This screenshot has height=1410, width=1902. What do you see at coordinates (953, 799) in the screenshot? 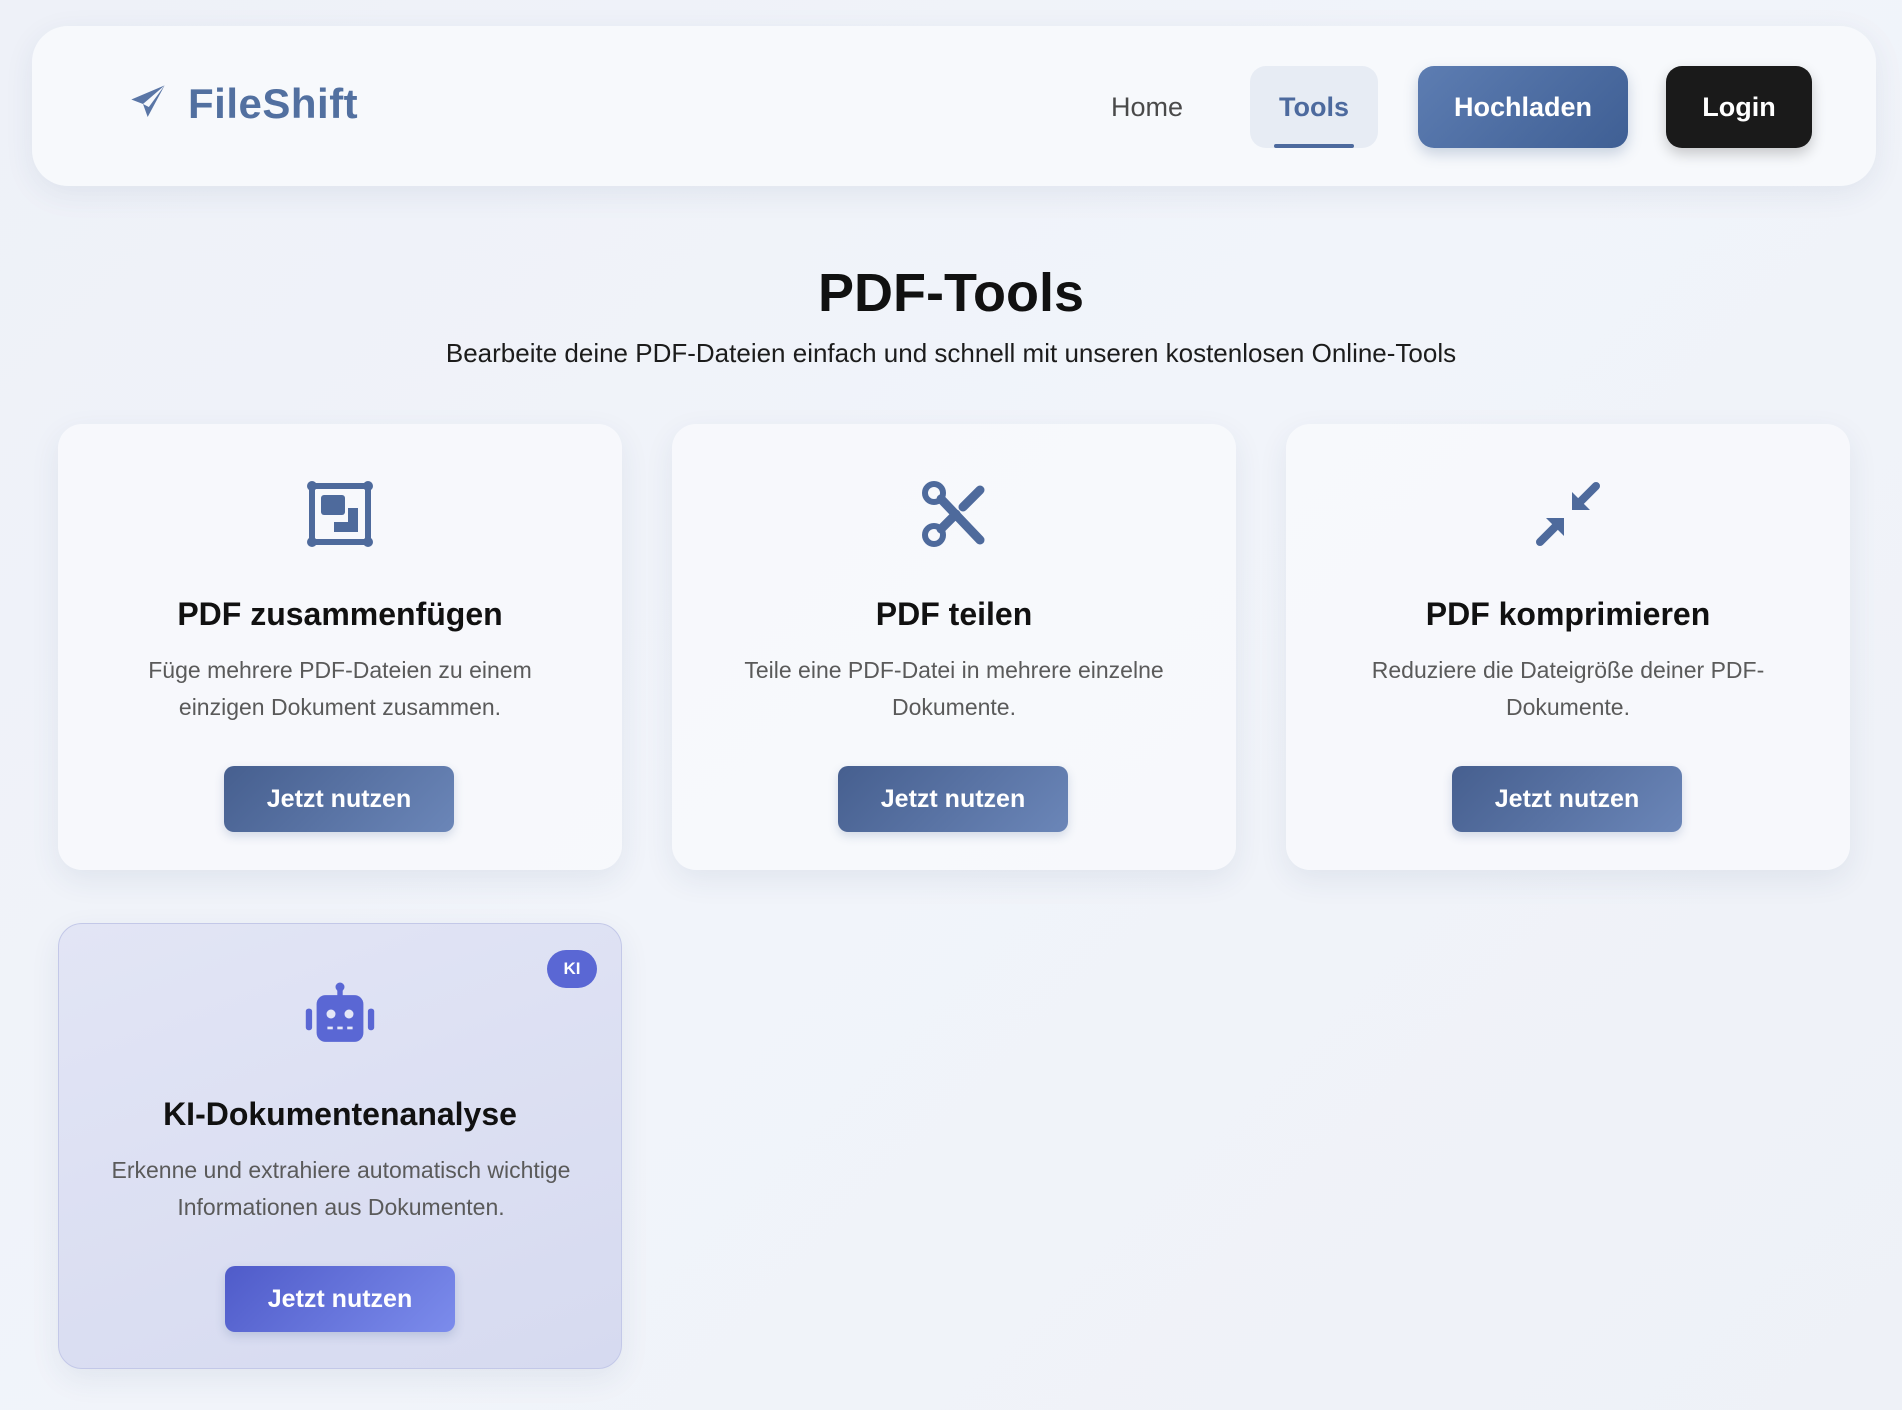
I see `use-split-button: Jetzt nutzen` at bounding box center [953, 799].